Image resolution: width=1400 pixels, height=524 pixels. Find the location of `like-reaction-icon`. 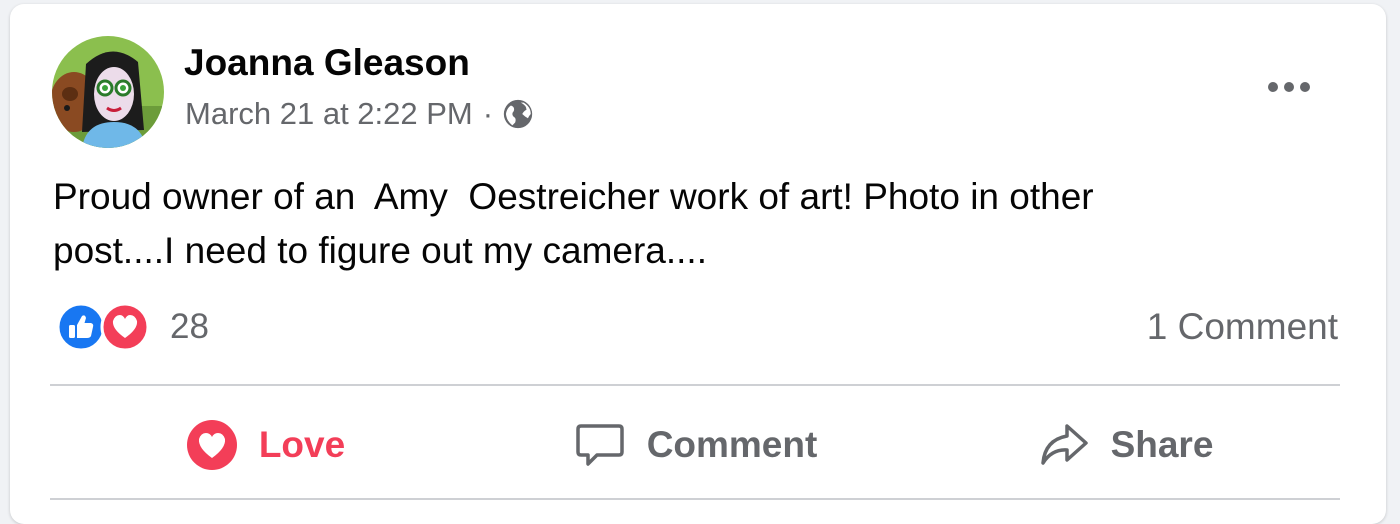

like-reaction-icon is located at coordinates (81, 327).